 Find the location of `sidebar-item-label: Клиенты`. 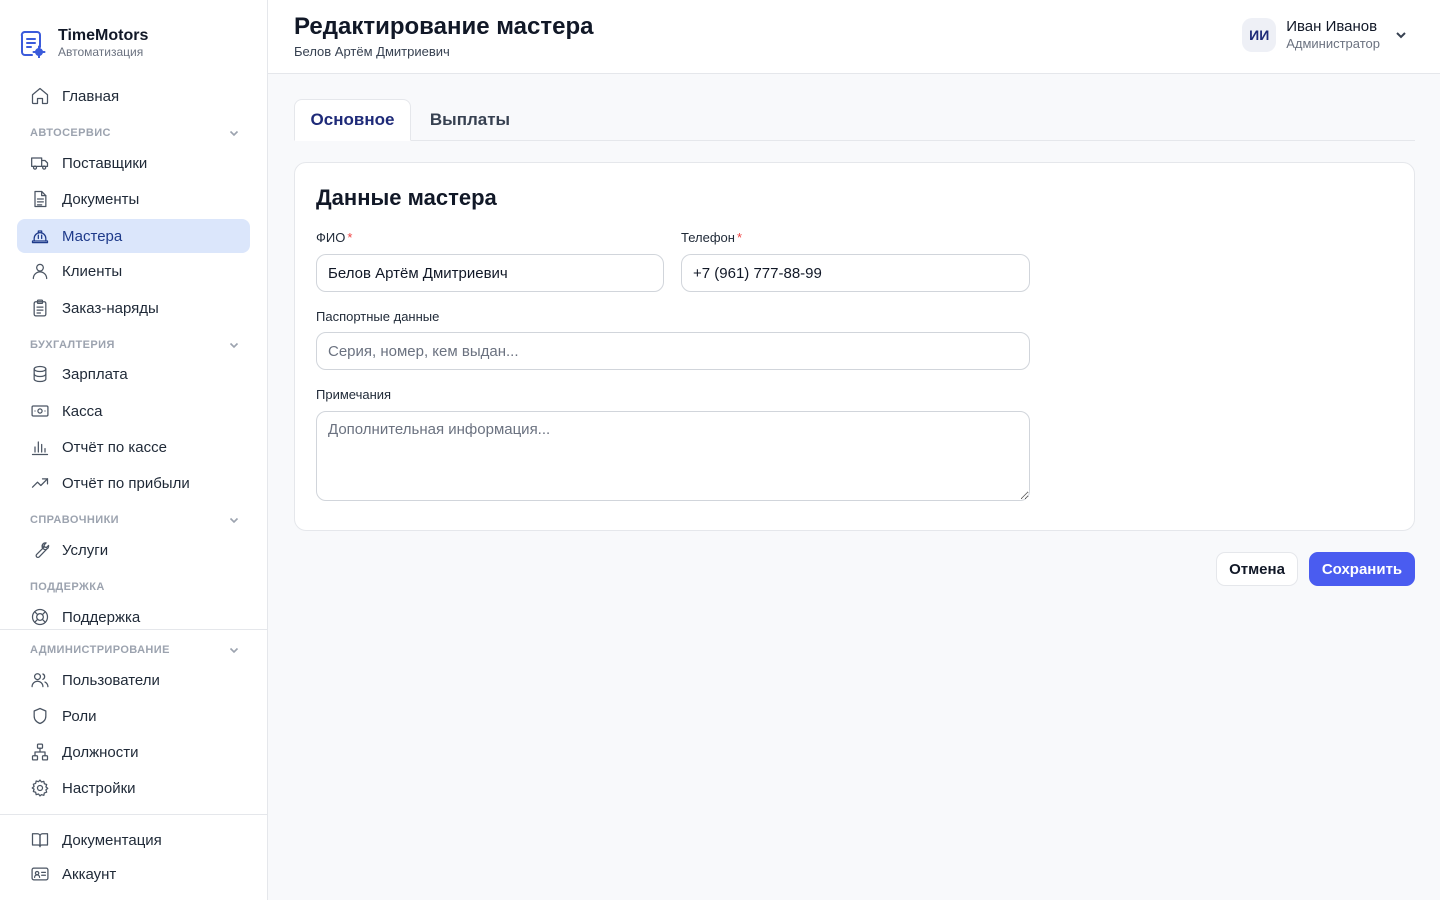

sidebar-item-label: Клиенты is located at coordinates (92, 271).